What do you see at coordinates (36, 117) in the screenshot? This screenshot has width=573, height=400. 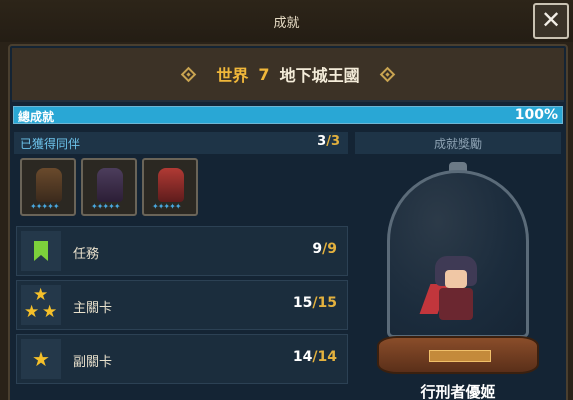 I see `total-achievement-label: 總成就` at bounding box center [36, 117].